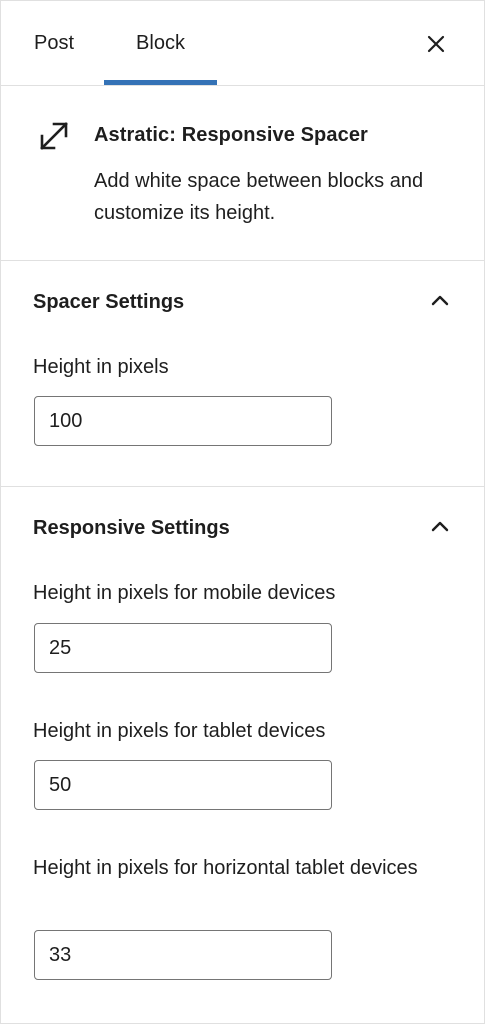 The width and height of the screenshot is (485, 1024). Describe the element at coordinates (183, 785) in the screenshot. I see `tablet-height-input` at that location.